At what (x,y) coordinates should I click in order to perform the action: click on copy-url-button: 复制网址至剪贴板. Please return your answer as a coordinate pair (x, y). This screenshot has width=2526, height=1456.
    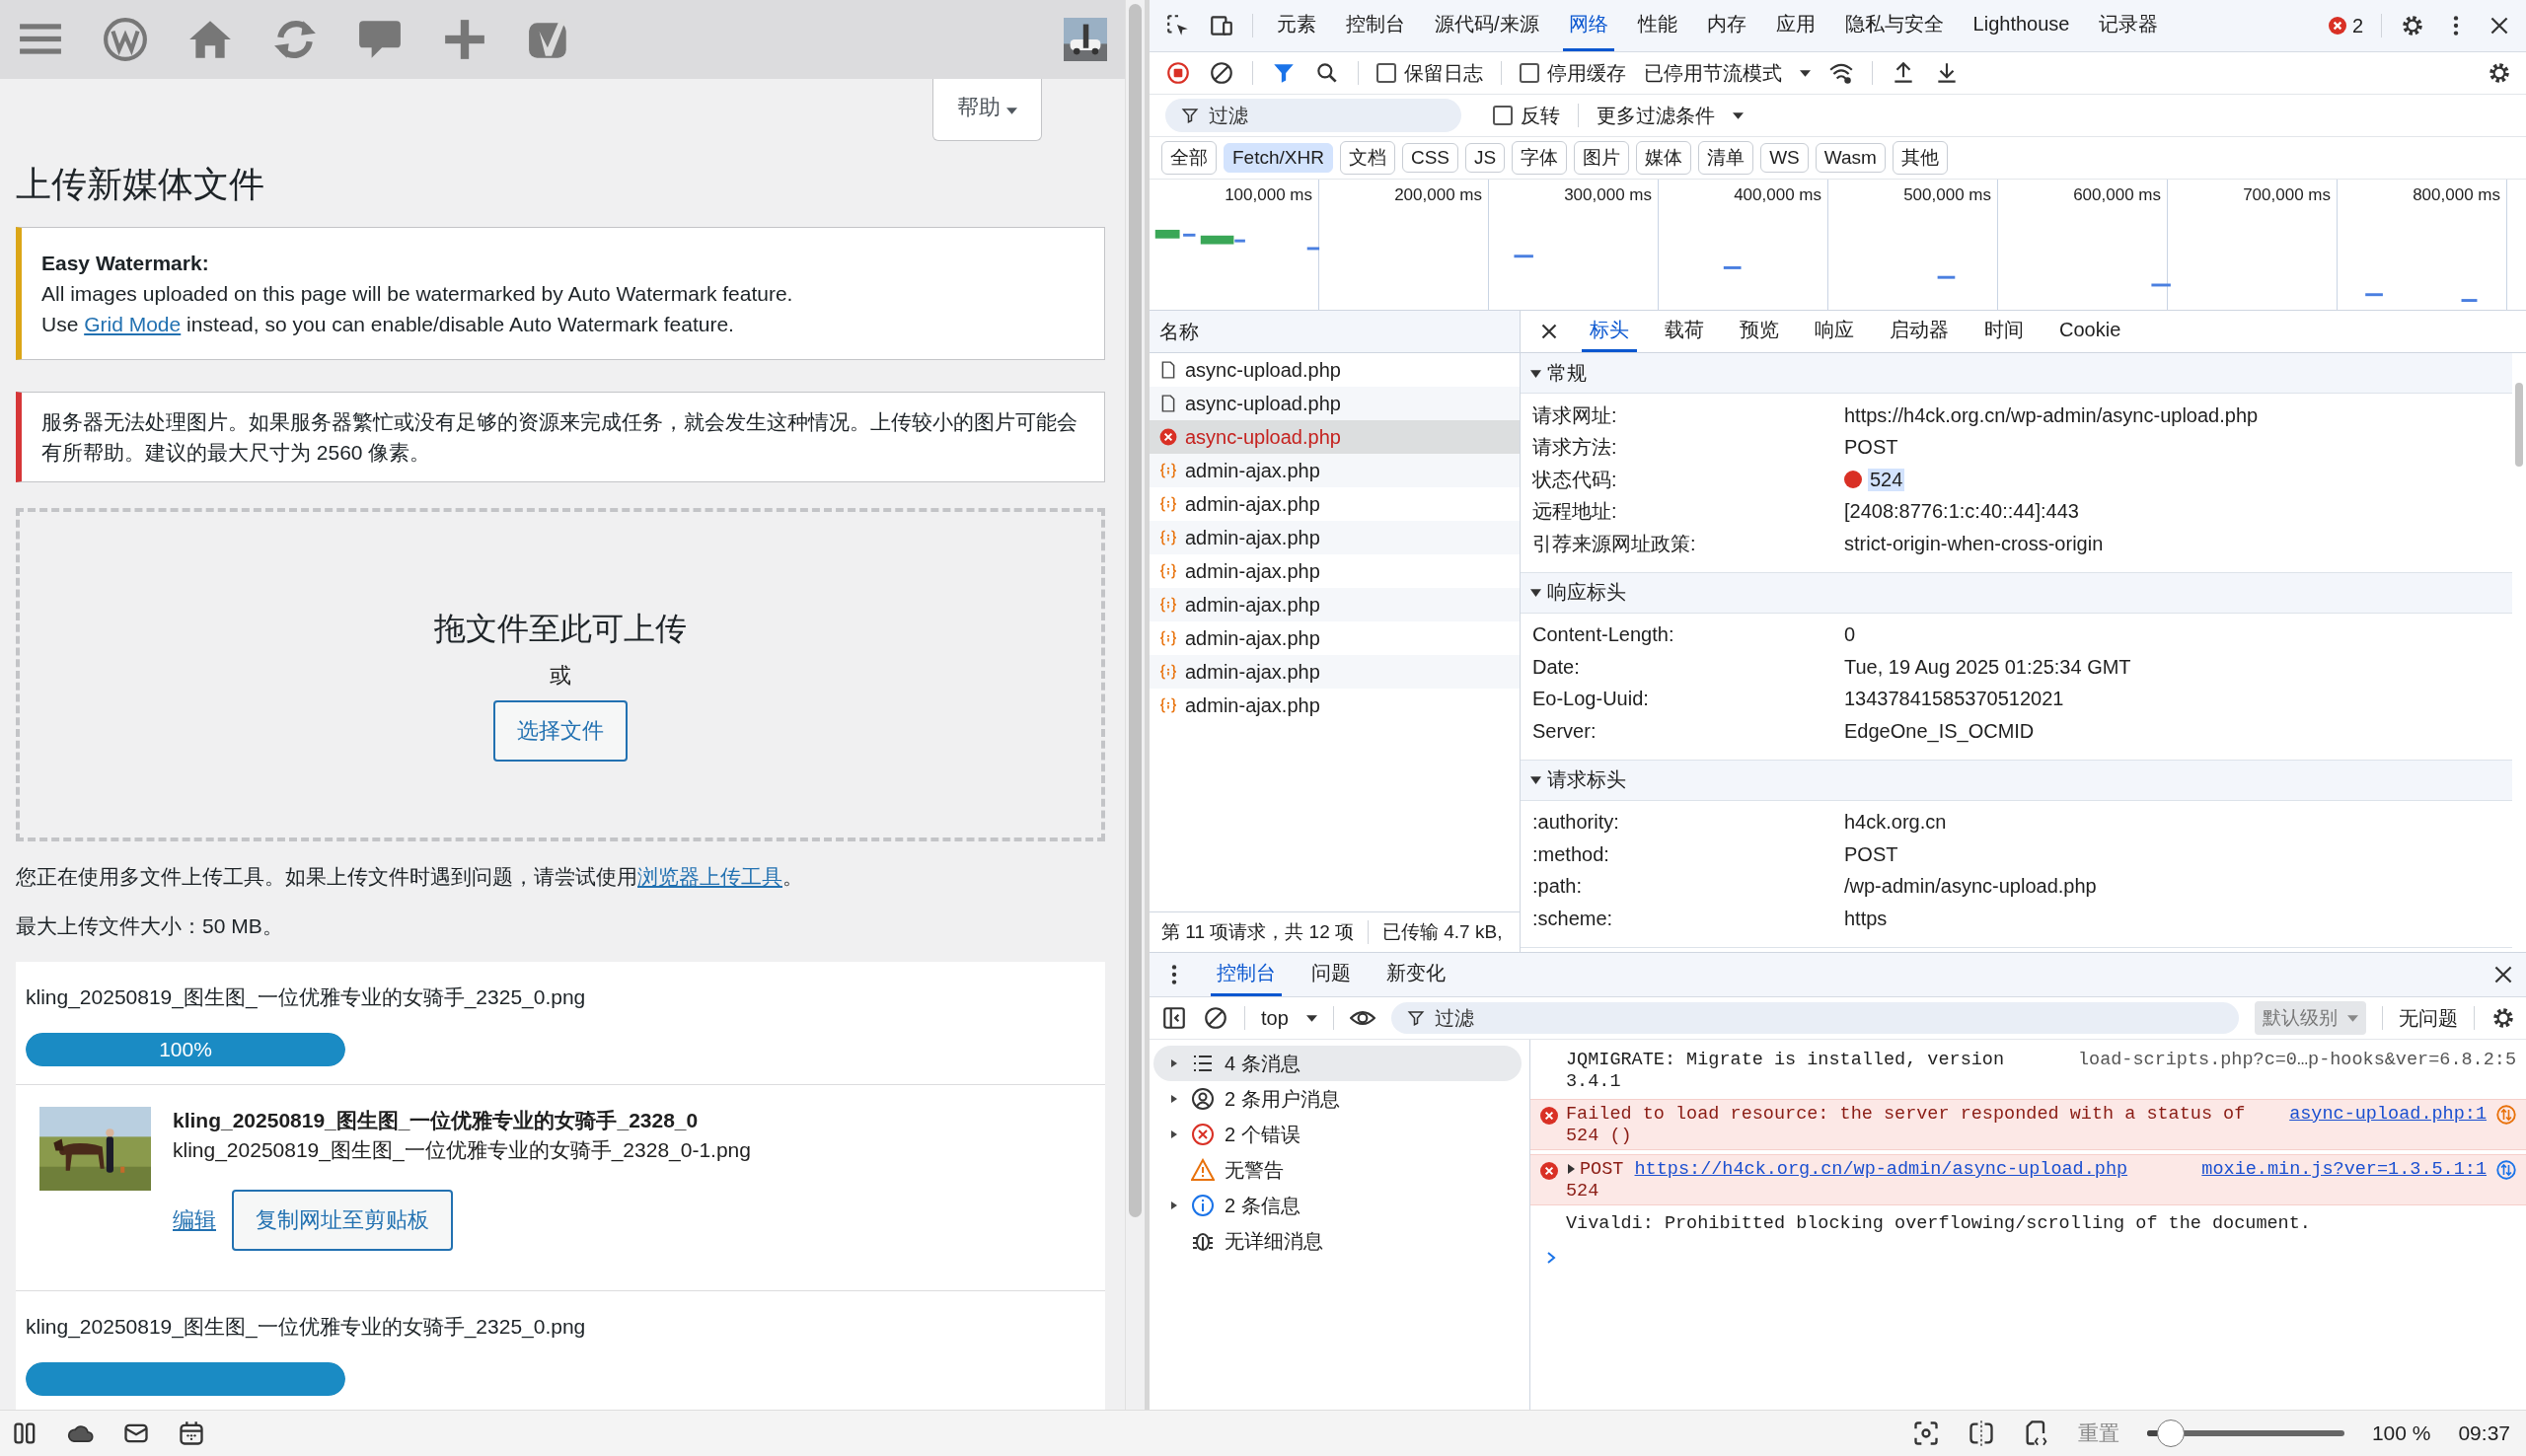
    Looking at the image, I should click on (342, 1220).